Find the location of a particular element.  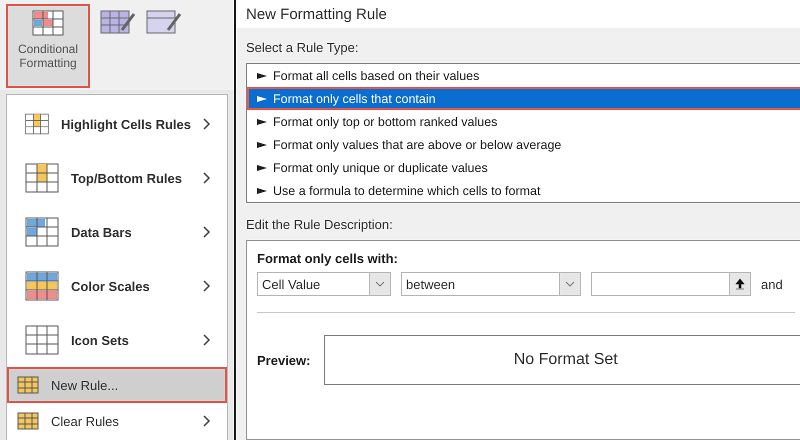

rule-type-item: Format only cells that contain is located at coordinates (523, 98).